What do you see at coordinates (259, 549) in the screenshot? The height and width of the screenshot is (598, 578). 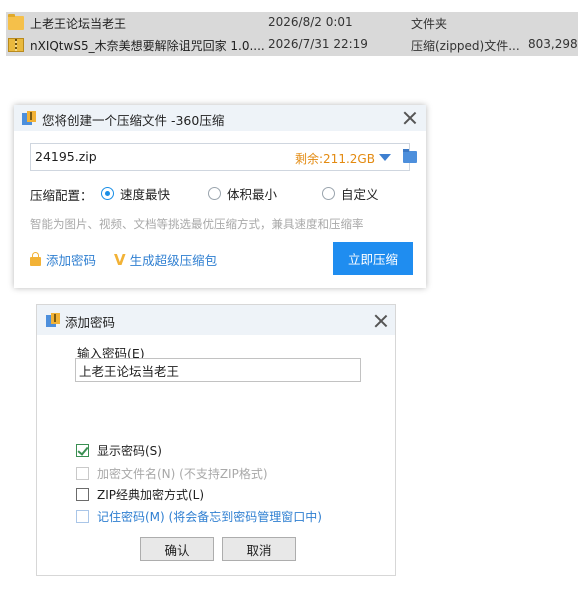 I see `cancel-button: 取消` at bounding box center [259, 549].